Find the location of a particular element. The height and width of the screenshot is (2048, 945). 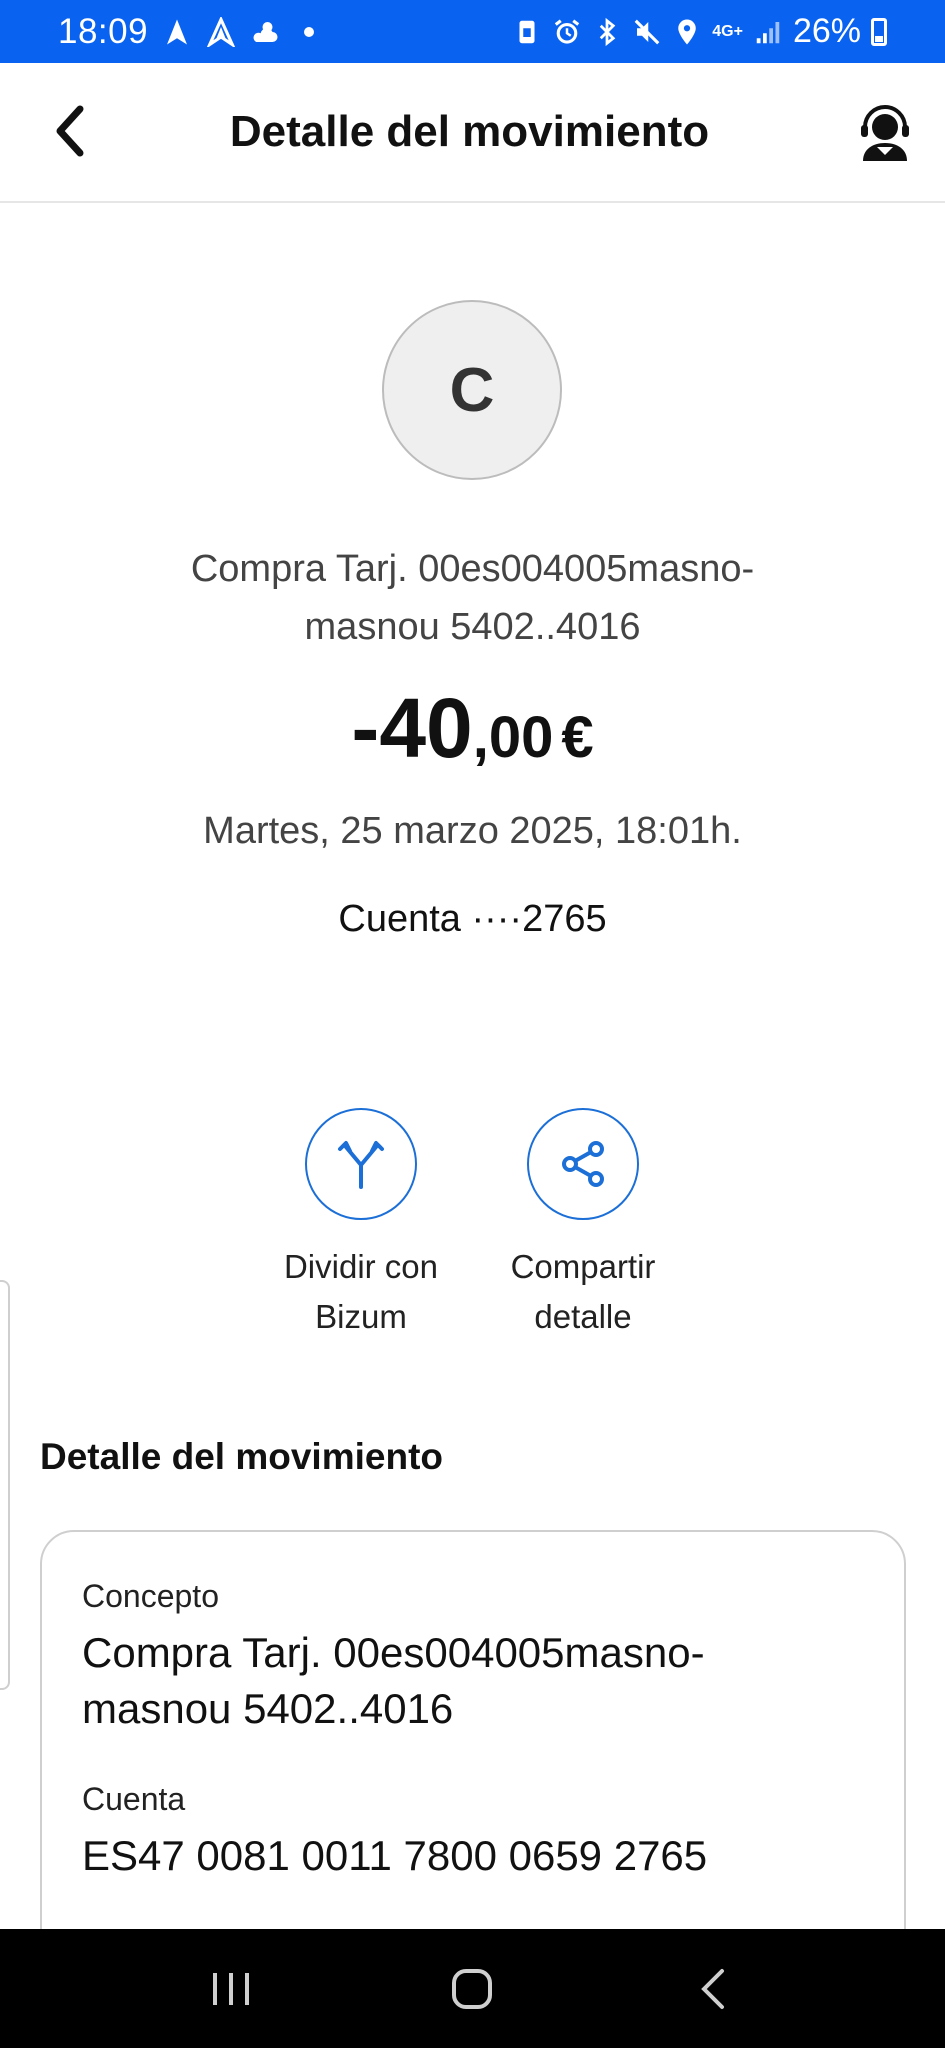

chevron-left-icon is located at coordinates (70, 131).